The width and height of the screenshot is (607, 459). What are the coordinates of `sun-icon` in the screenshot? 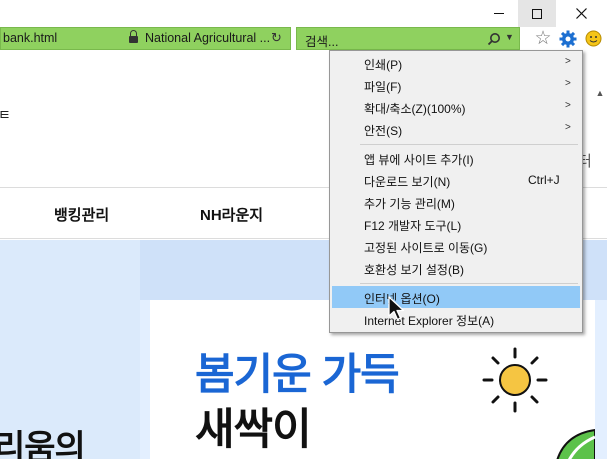 It's located at (515, 380).